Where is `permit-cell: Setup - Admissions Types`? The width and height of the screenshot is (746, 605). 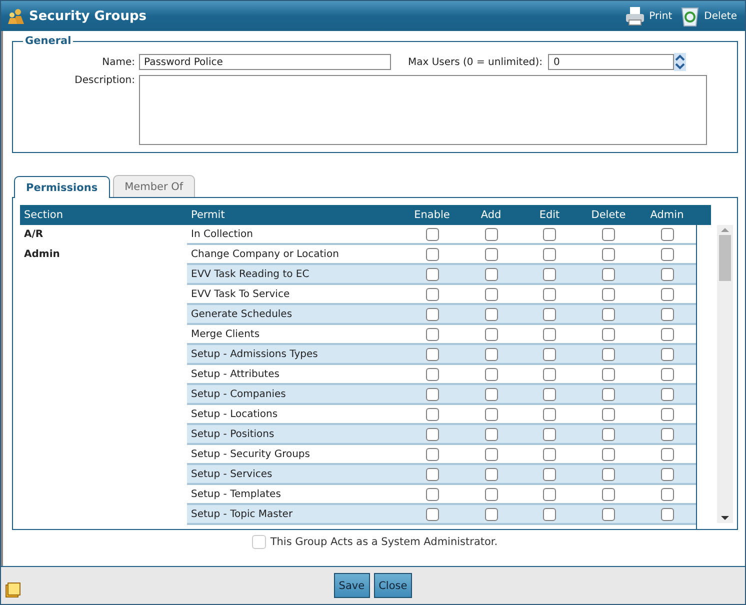
permit-cell: Setup - Admissions Types is located at coordinates (294, 355).